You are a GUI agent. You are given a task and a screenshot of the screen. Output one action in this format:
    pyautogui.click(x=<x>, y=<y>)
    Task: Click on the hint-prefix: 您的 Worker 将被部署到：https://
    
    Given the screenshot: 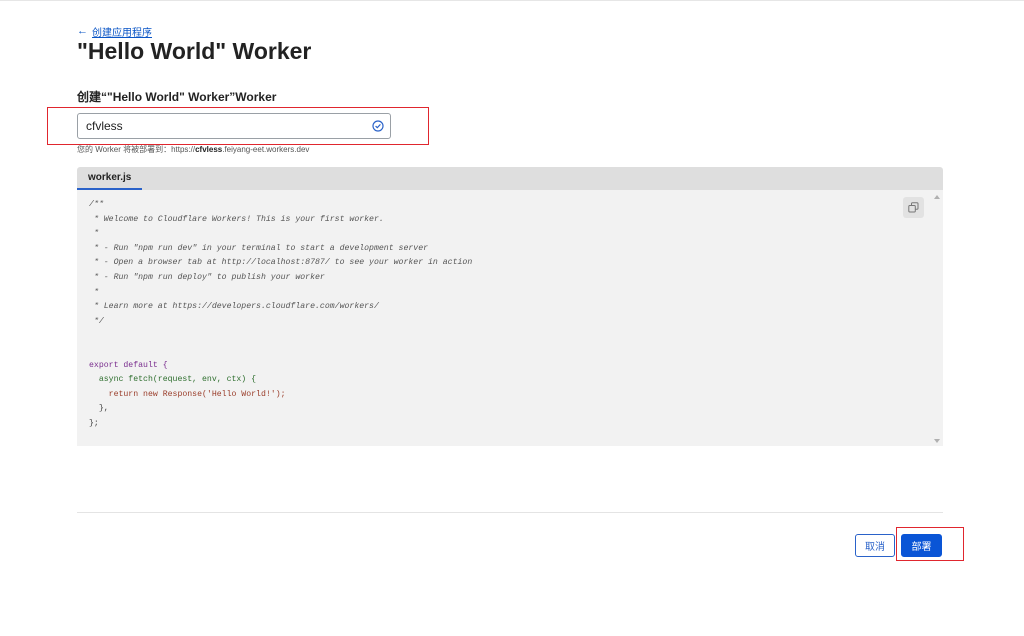 What is the action you would take?
    pyautogui.click(x=136, y=149)
    